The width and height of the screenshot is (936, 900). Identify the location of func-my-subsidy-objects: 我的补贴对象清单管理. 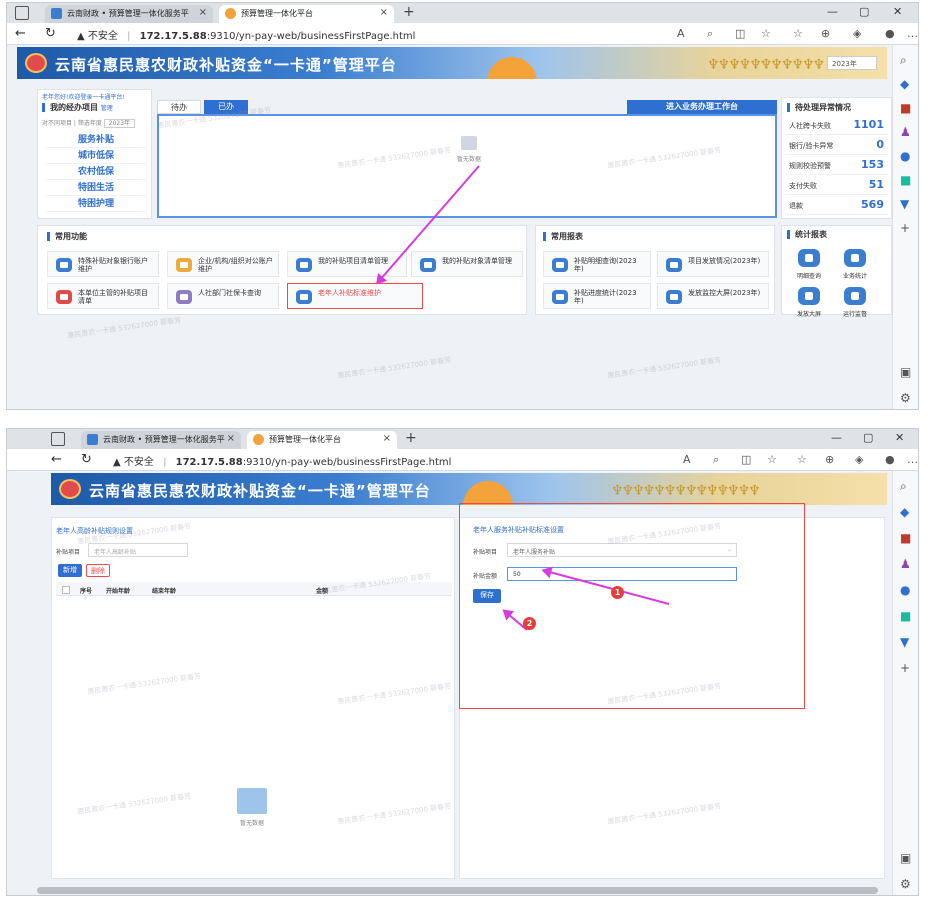
(467, 264).